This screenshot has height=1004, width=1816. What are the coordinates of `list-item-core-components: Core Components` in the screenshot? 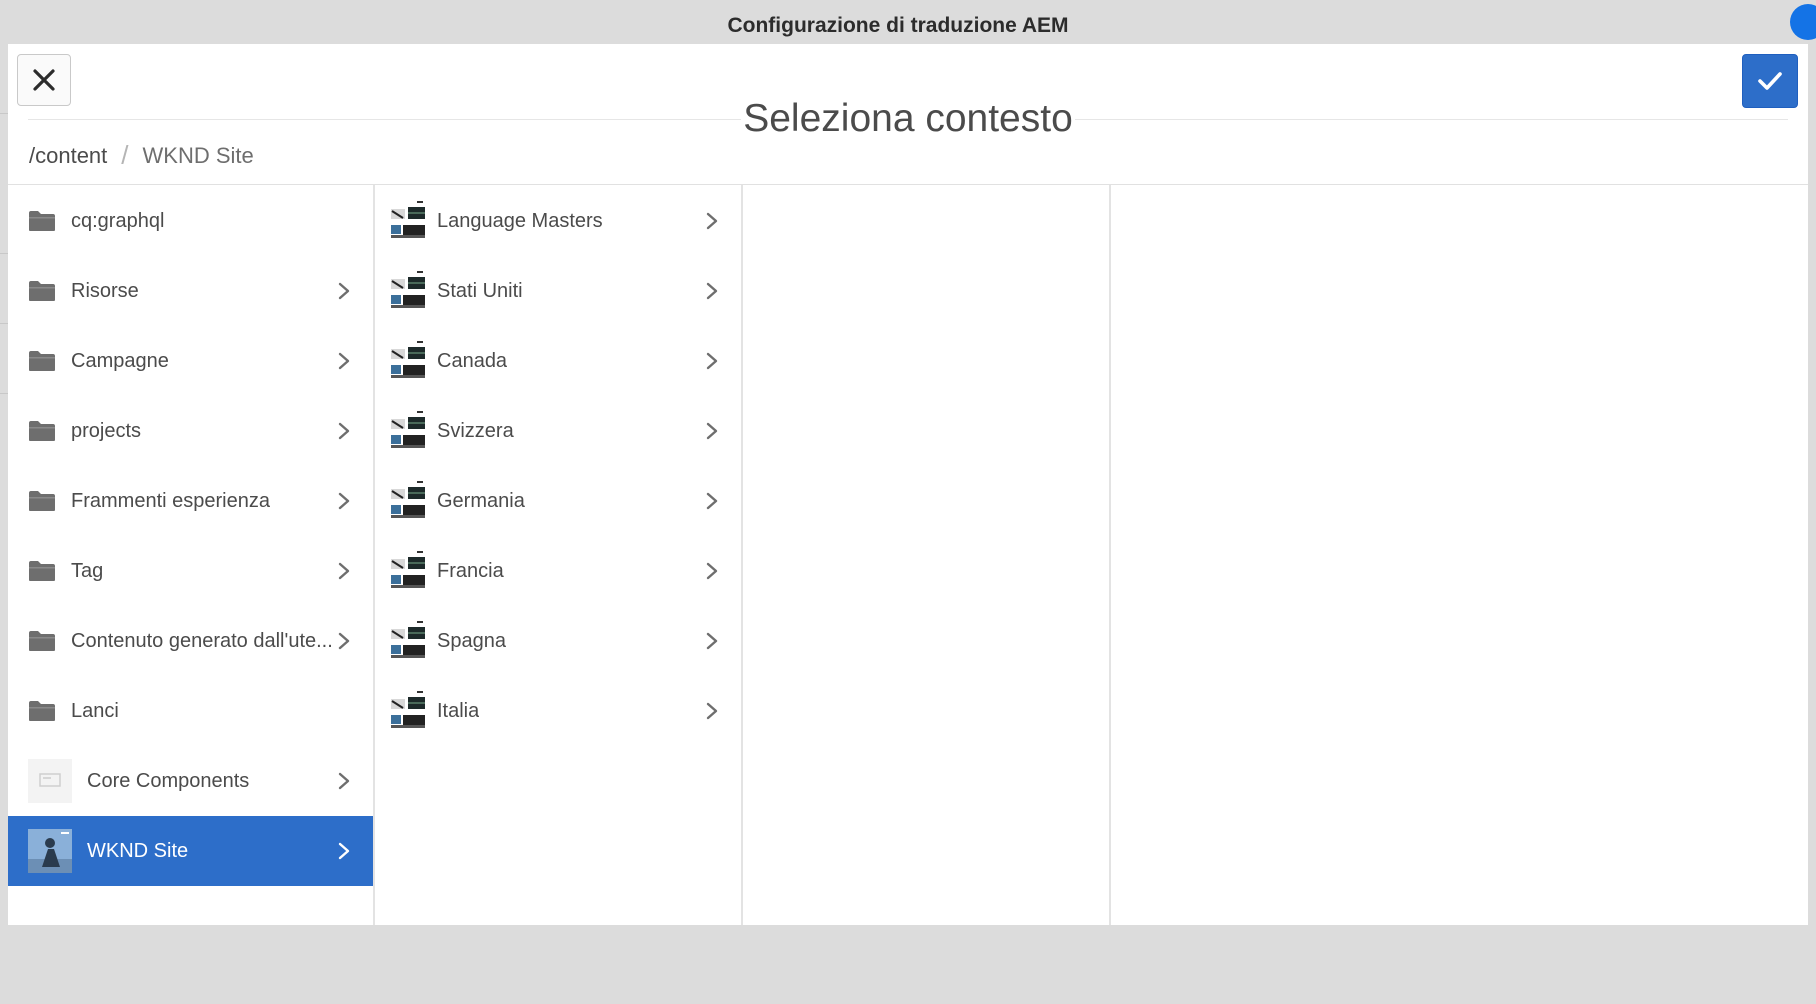 It's located at (190, 781).